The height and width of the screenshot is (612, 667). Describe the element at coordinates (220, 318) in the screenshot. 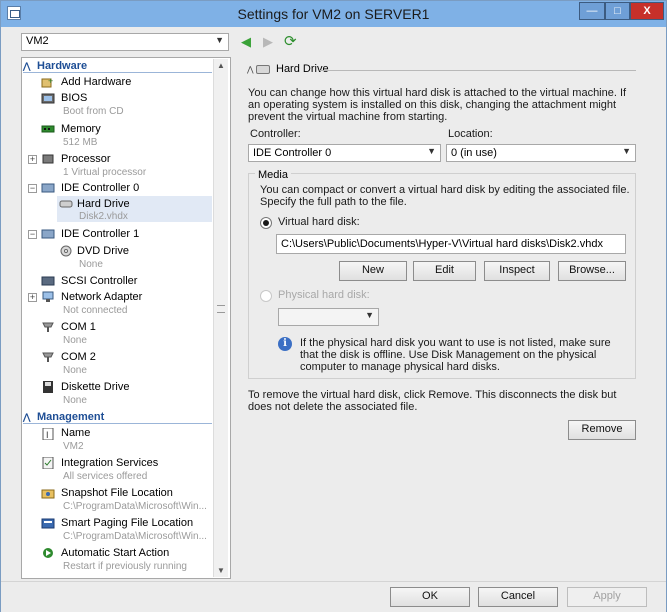

I see `tree-scrollbar: ▲ ▼` at that location.